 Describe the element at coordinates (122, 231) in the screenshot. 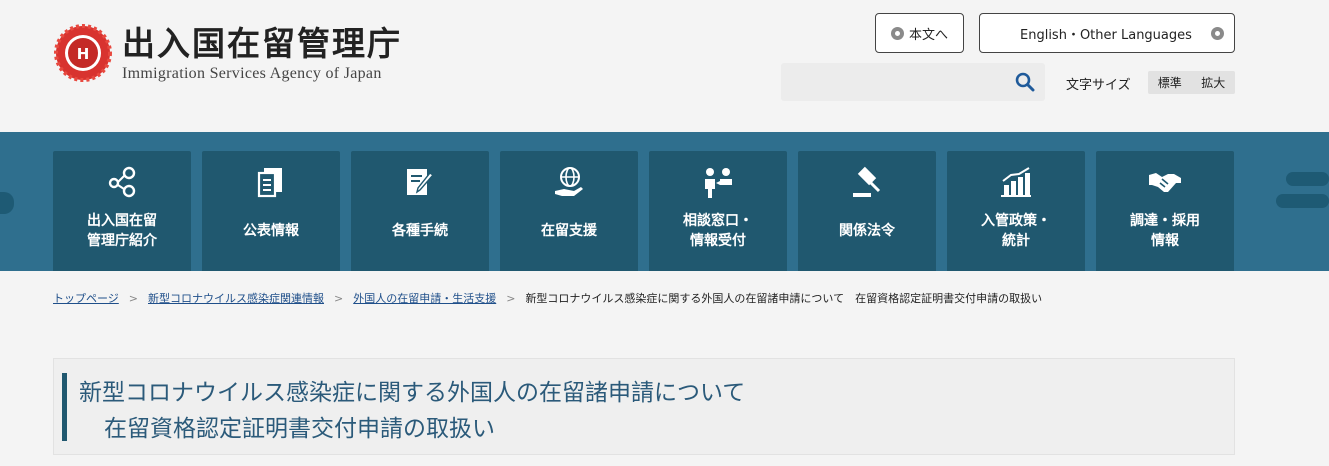

I see `nav-item-label: 出入国在留 管理庁紹介` at that location.